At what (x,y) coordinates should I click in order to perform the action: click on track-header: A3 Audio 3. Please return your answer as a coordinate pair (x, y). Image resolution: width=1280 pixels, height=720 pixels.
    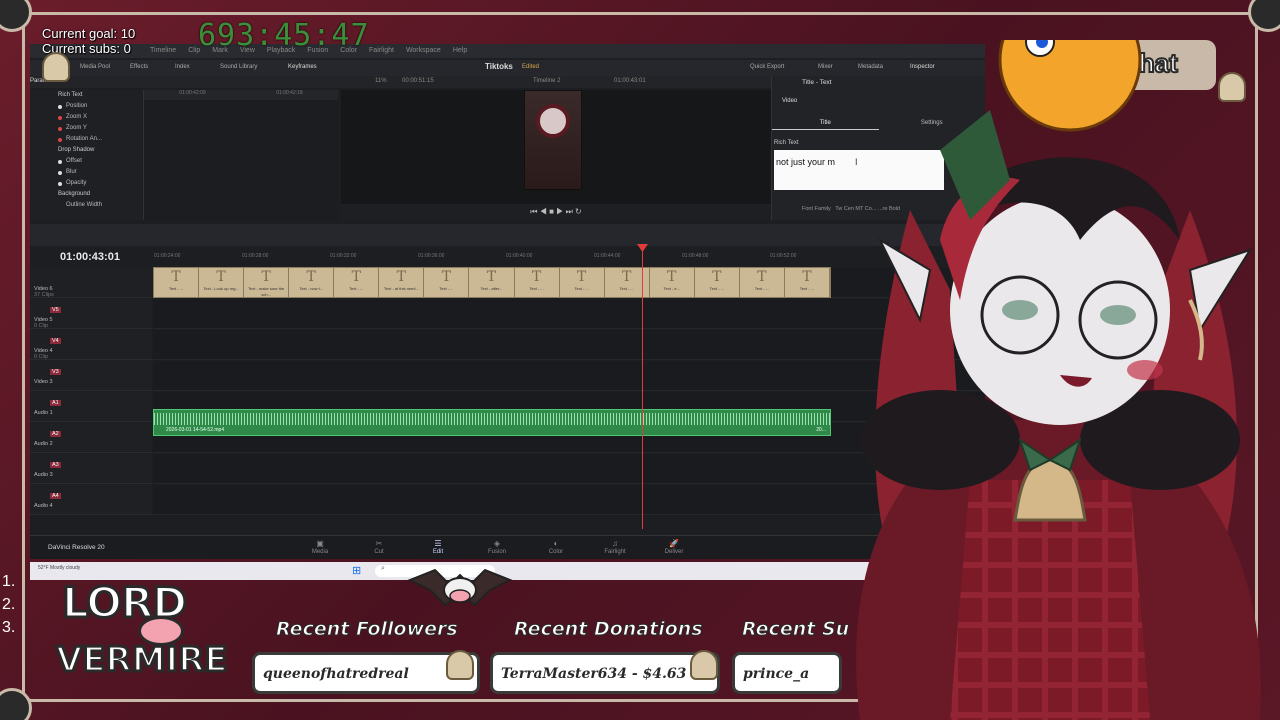
    Looking at the image, I should click on (91, 469).